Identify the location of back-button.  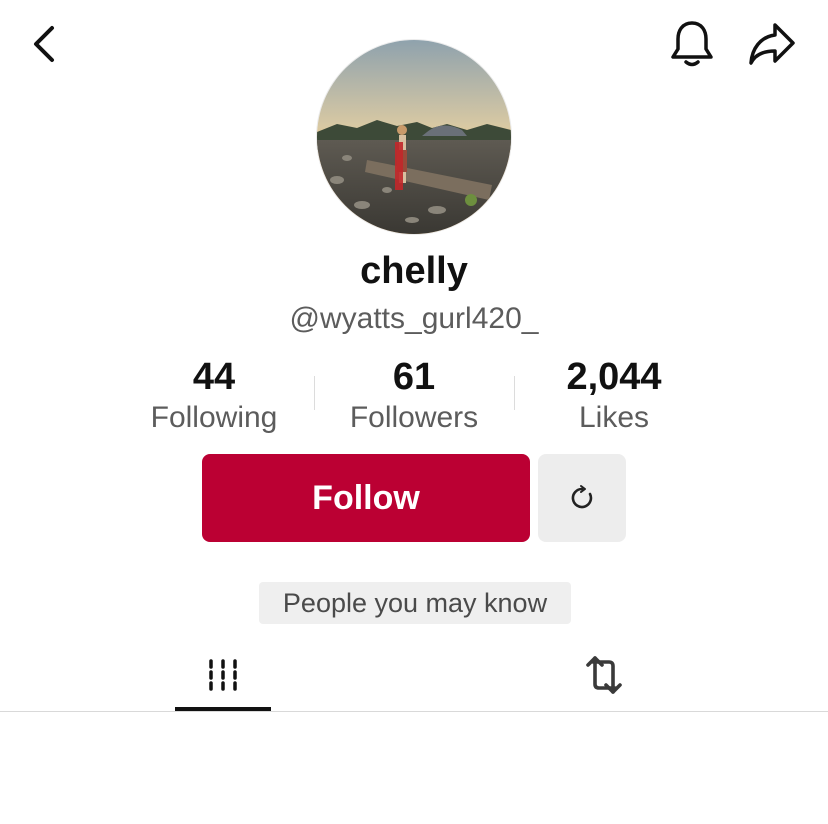
(44, 44).